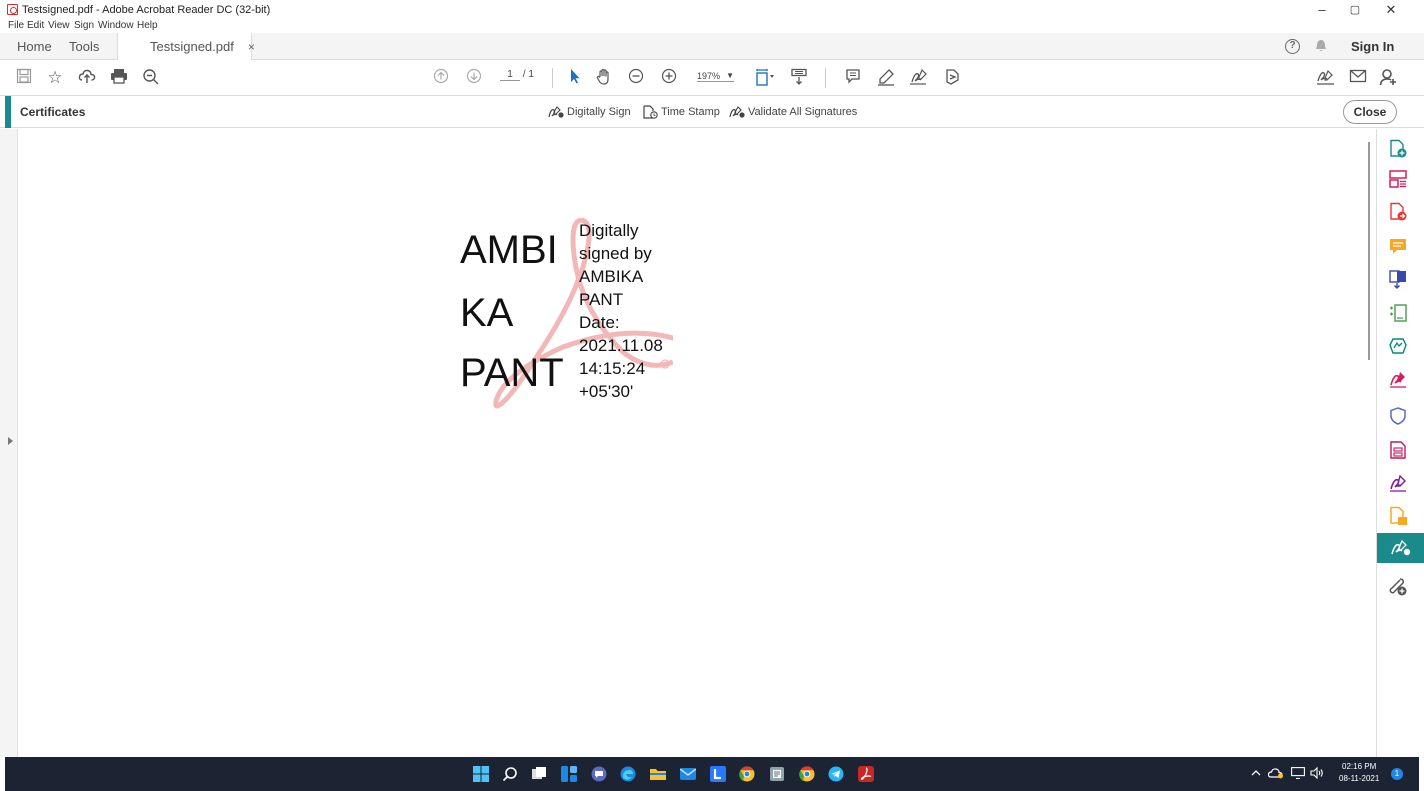  Describe the element at coordinates (1399, 417) in the screenshot. I see `protect-shield-icon` at that location.